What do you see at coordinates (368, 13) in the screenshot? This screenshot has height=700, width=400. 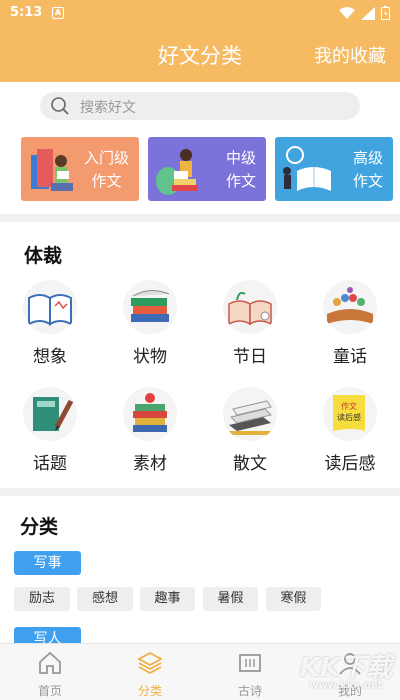 I see `signal-icon` at bounding box center [368, 13].